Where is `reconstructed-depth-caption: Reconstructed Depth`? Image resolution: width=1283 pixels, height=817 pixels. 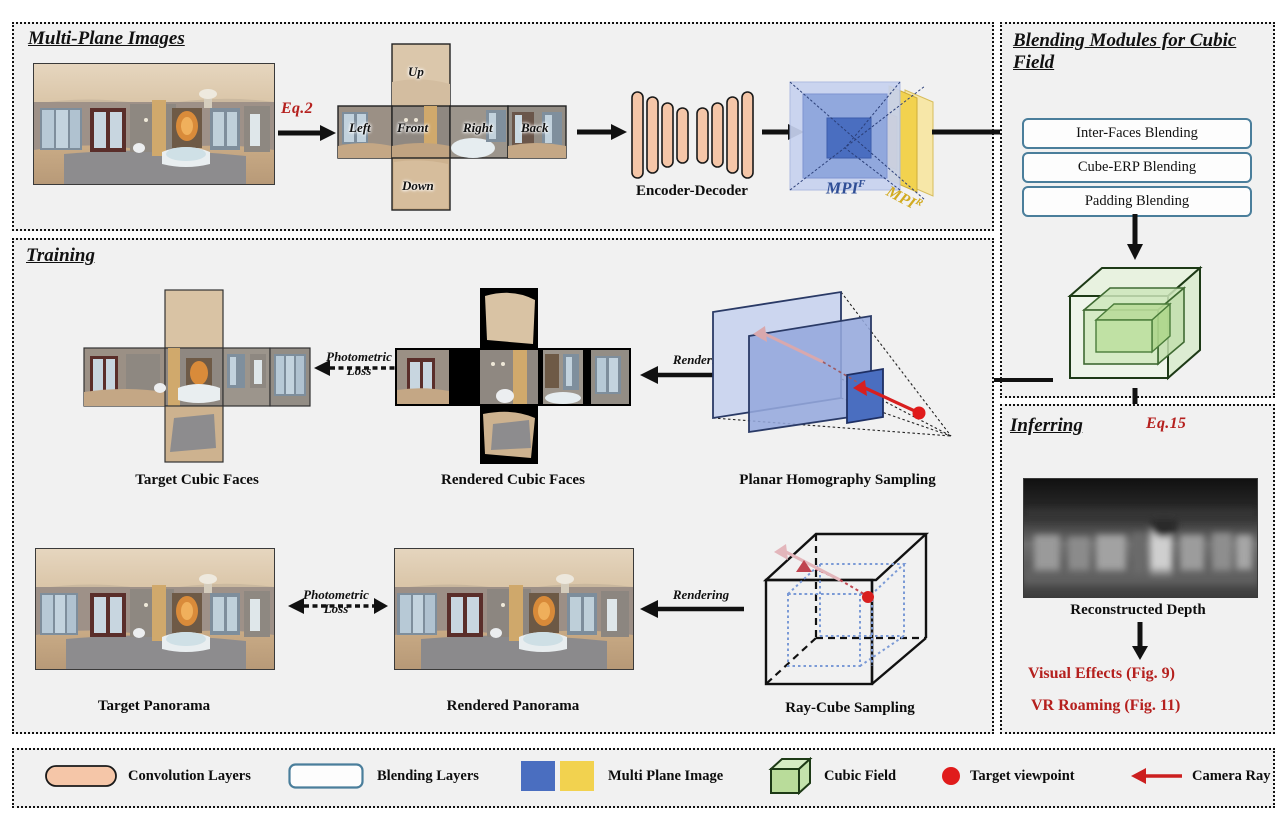 reconstructed-depth-caption: Reconstructed Depth is located at coordinates (1138, 610).